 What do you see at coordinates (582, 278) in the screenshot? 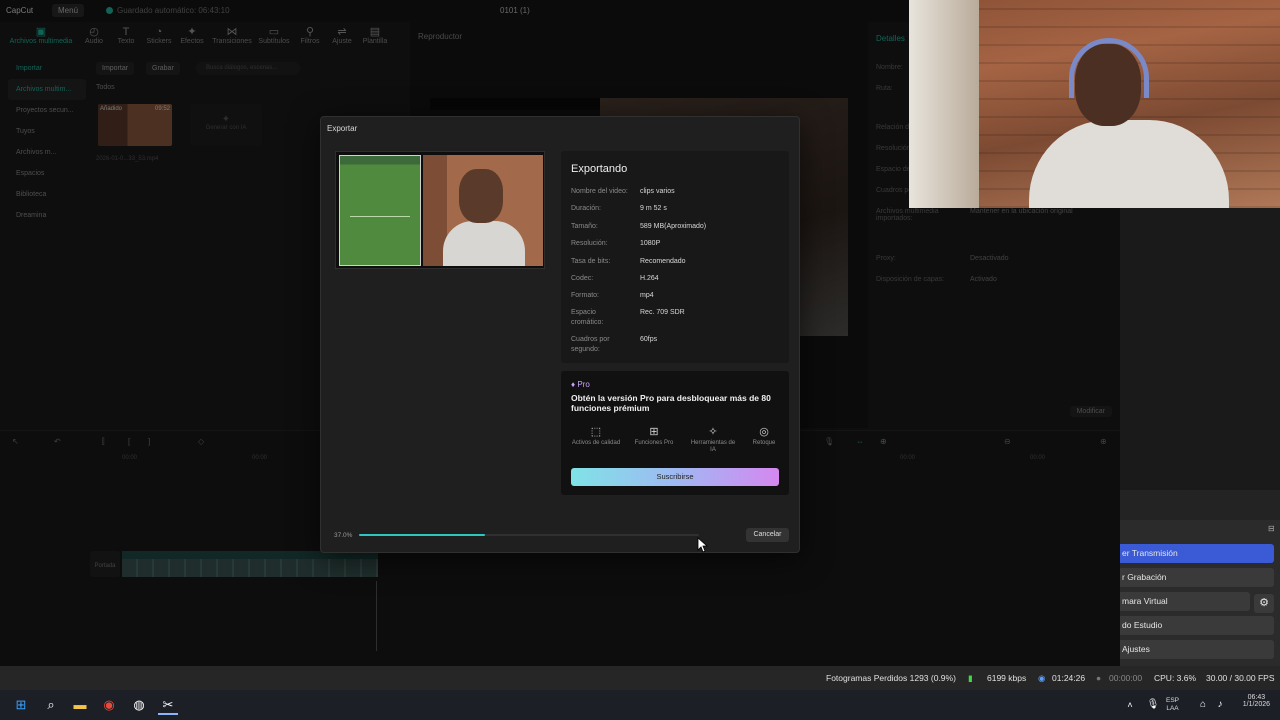
I see `info-key: Codec:` at bounding box center [582, 278].